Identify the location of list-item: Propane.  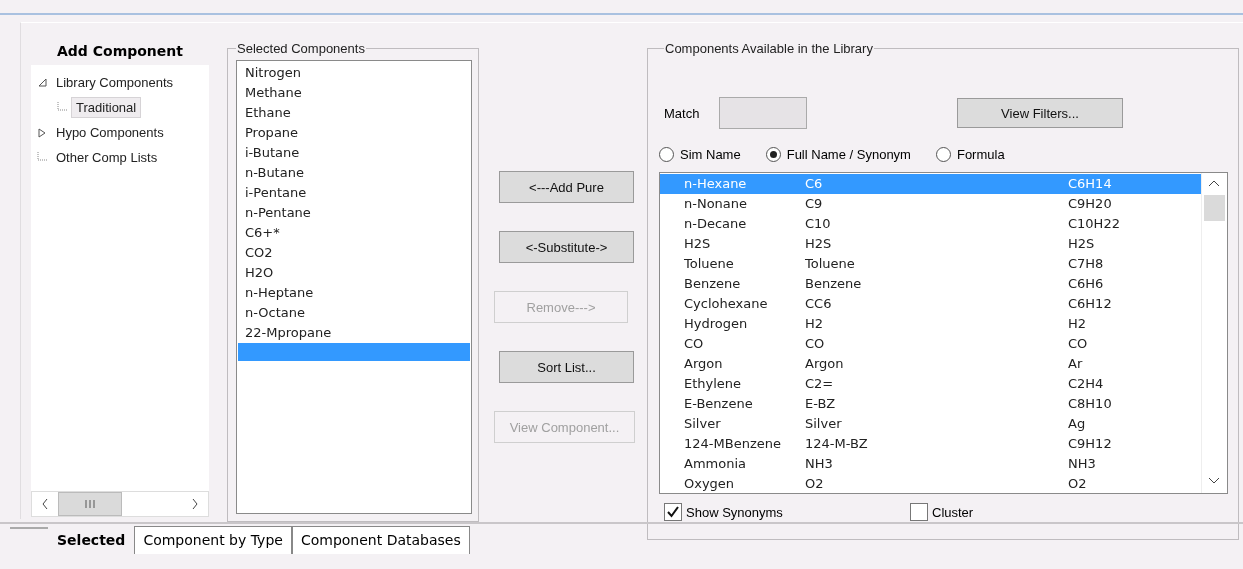
(354, 133).